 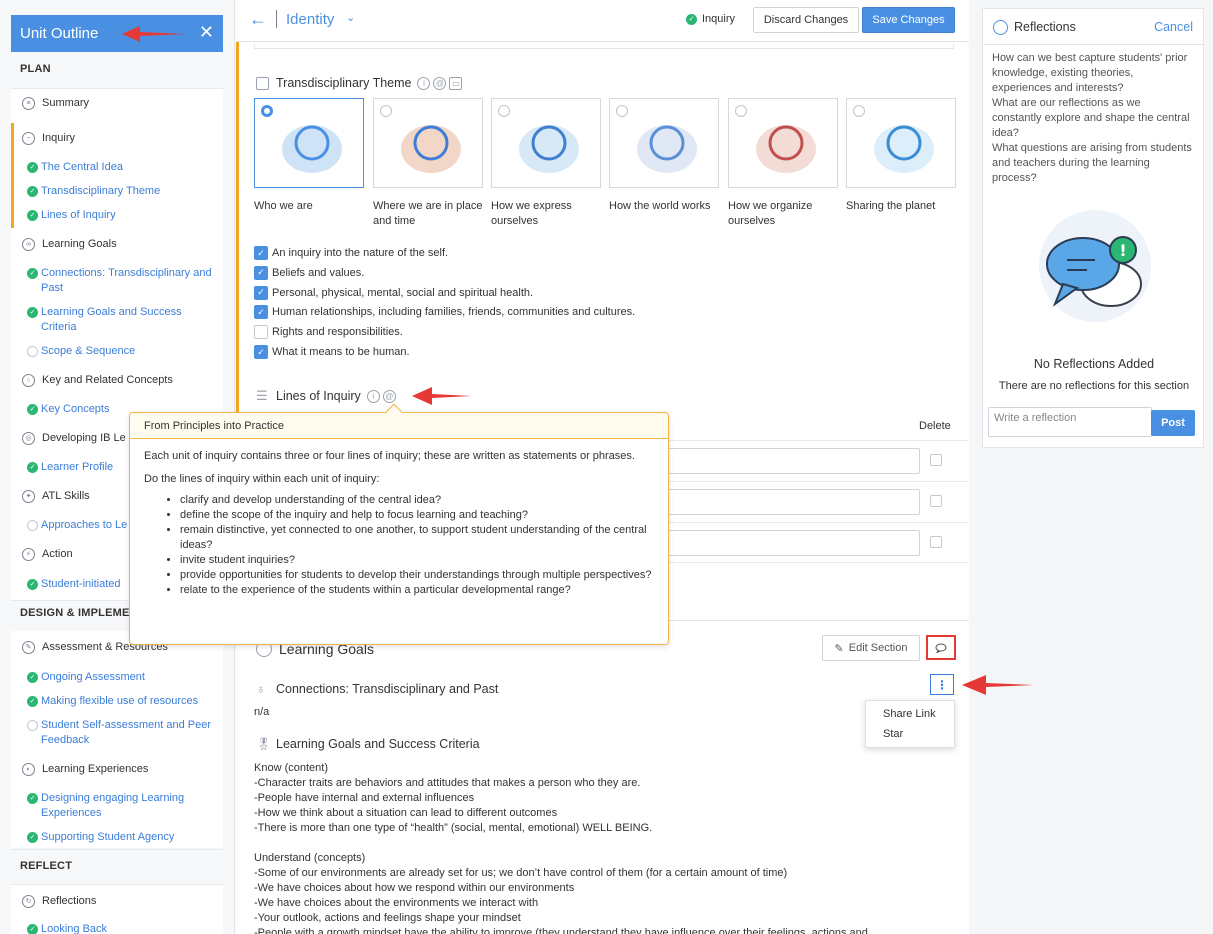 I want to click on sidebar-item-summary: ≡ Summary, so click(x=117, y=103).